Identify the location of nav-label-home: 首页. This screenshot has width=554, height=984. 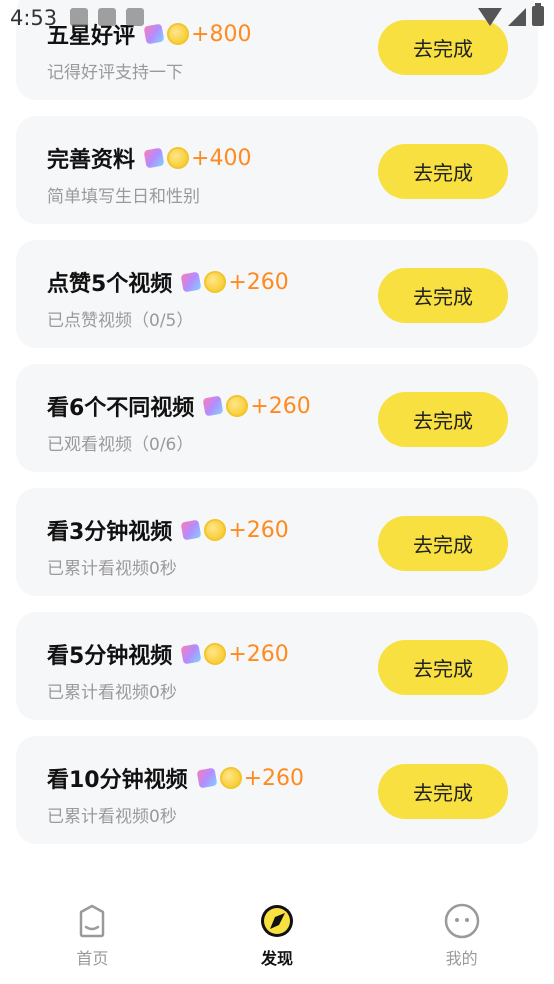
(92, 958).